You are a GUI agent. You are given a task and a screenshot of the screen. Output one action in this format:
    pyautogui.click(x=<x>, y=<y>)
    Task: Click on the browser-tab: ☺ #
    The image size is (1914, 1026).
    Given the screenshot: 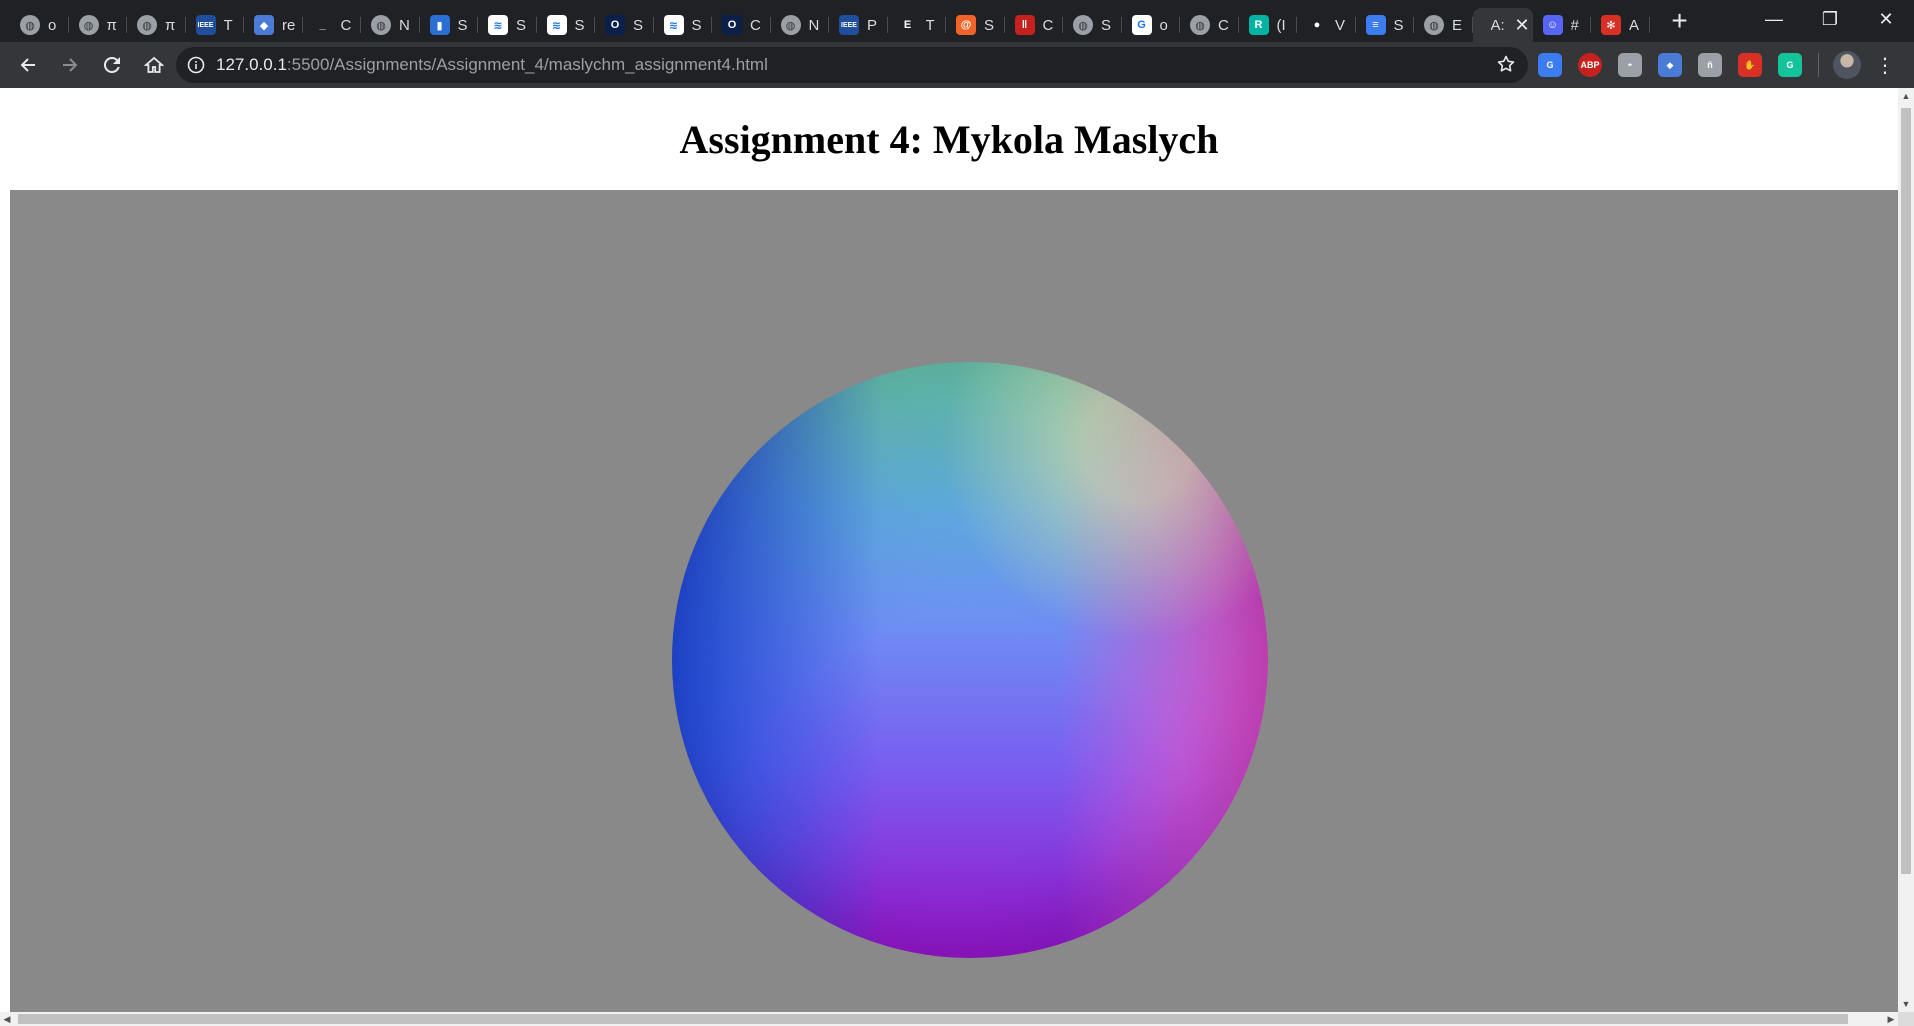 What is the action you would take?
    pyautogui.click(x=1562, y=25)
    